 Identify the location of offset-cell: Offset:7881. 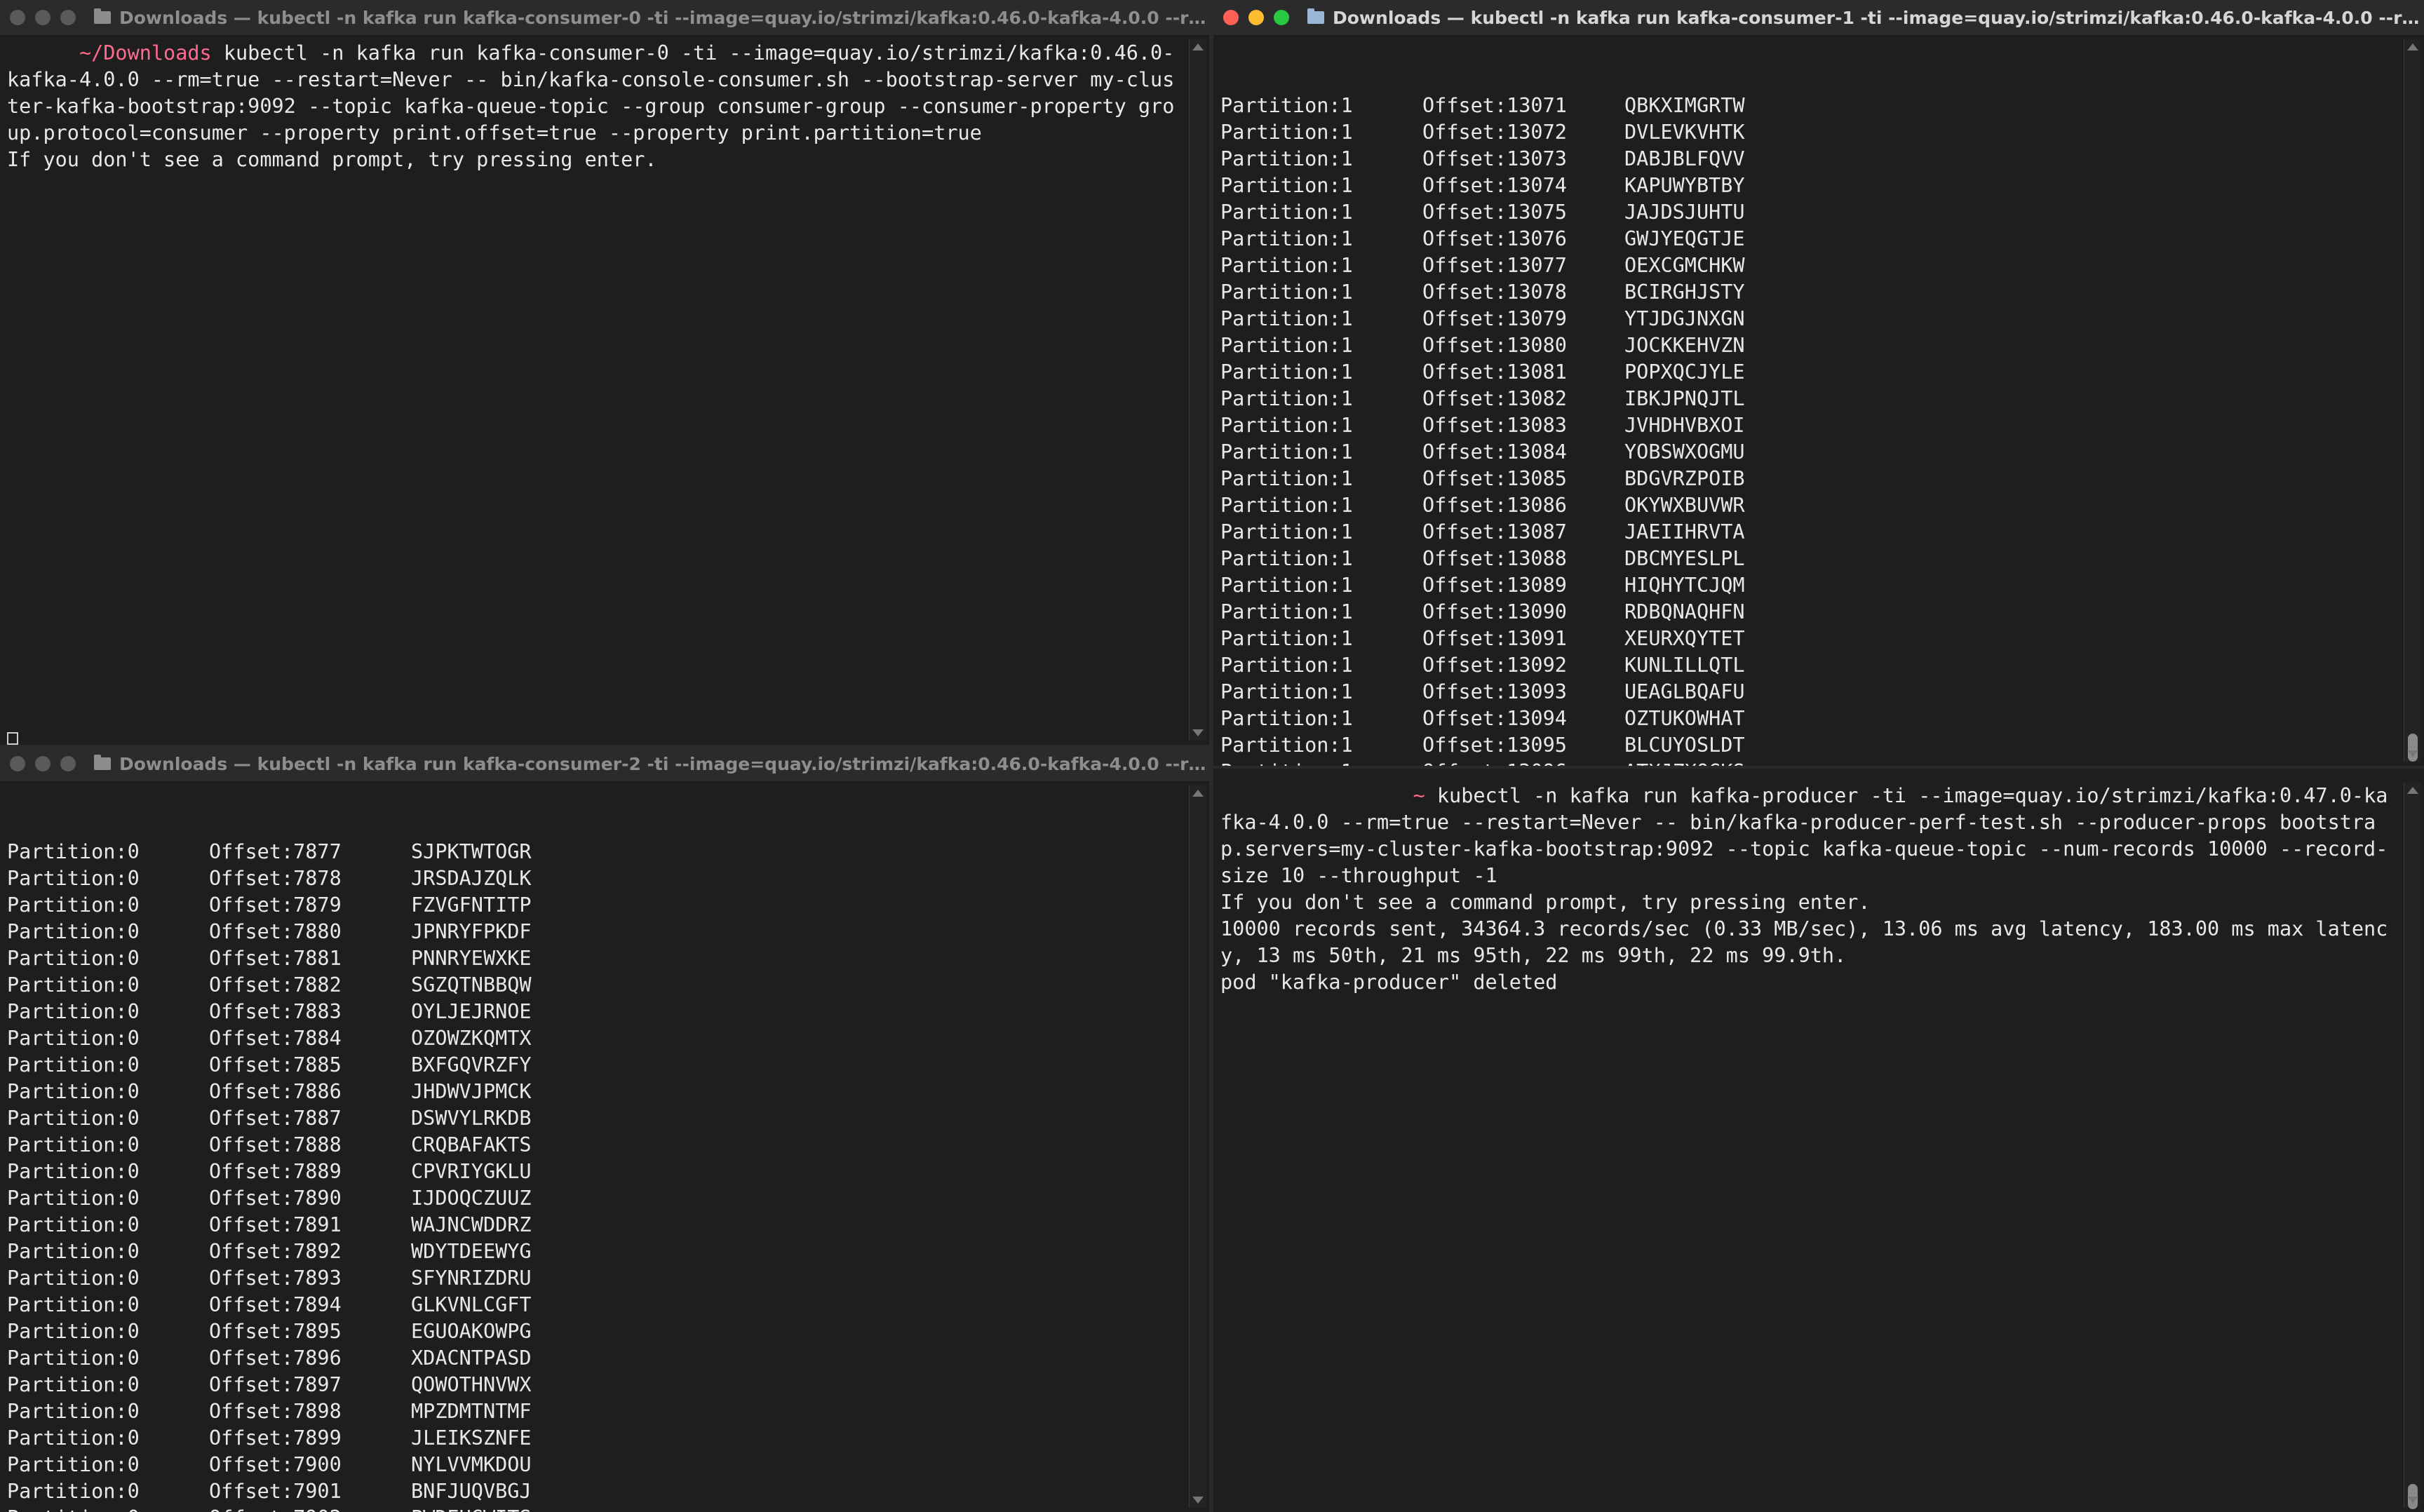
(275, 958).